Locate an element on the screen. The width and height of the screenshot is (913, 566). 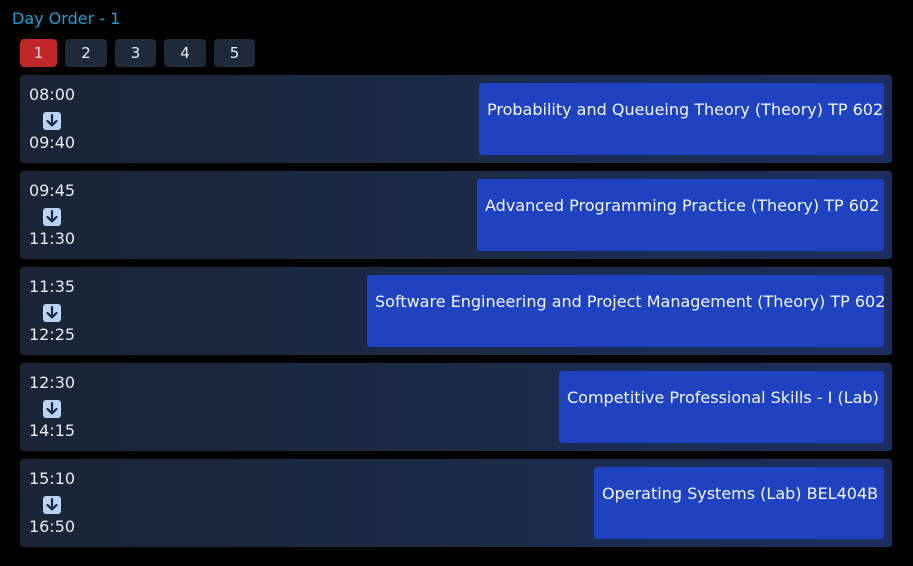
slot-time: 11:35 12:25 is located at coordinates (52, 311).